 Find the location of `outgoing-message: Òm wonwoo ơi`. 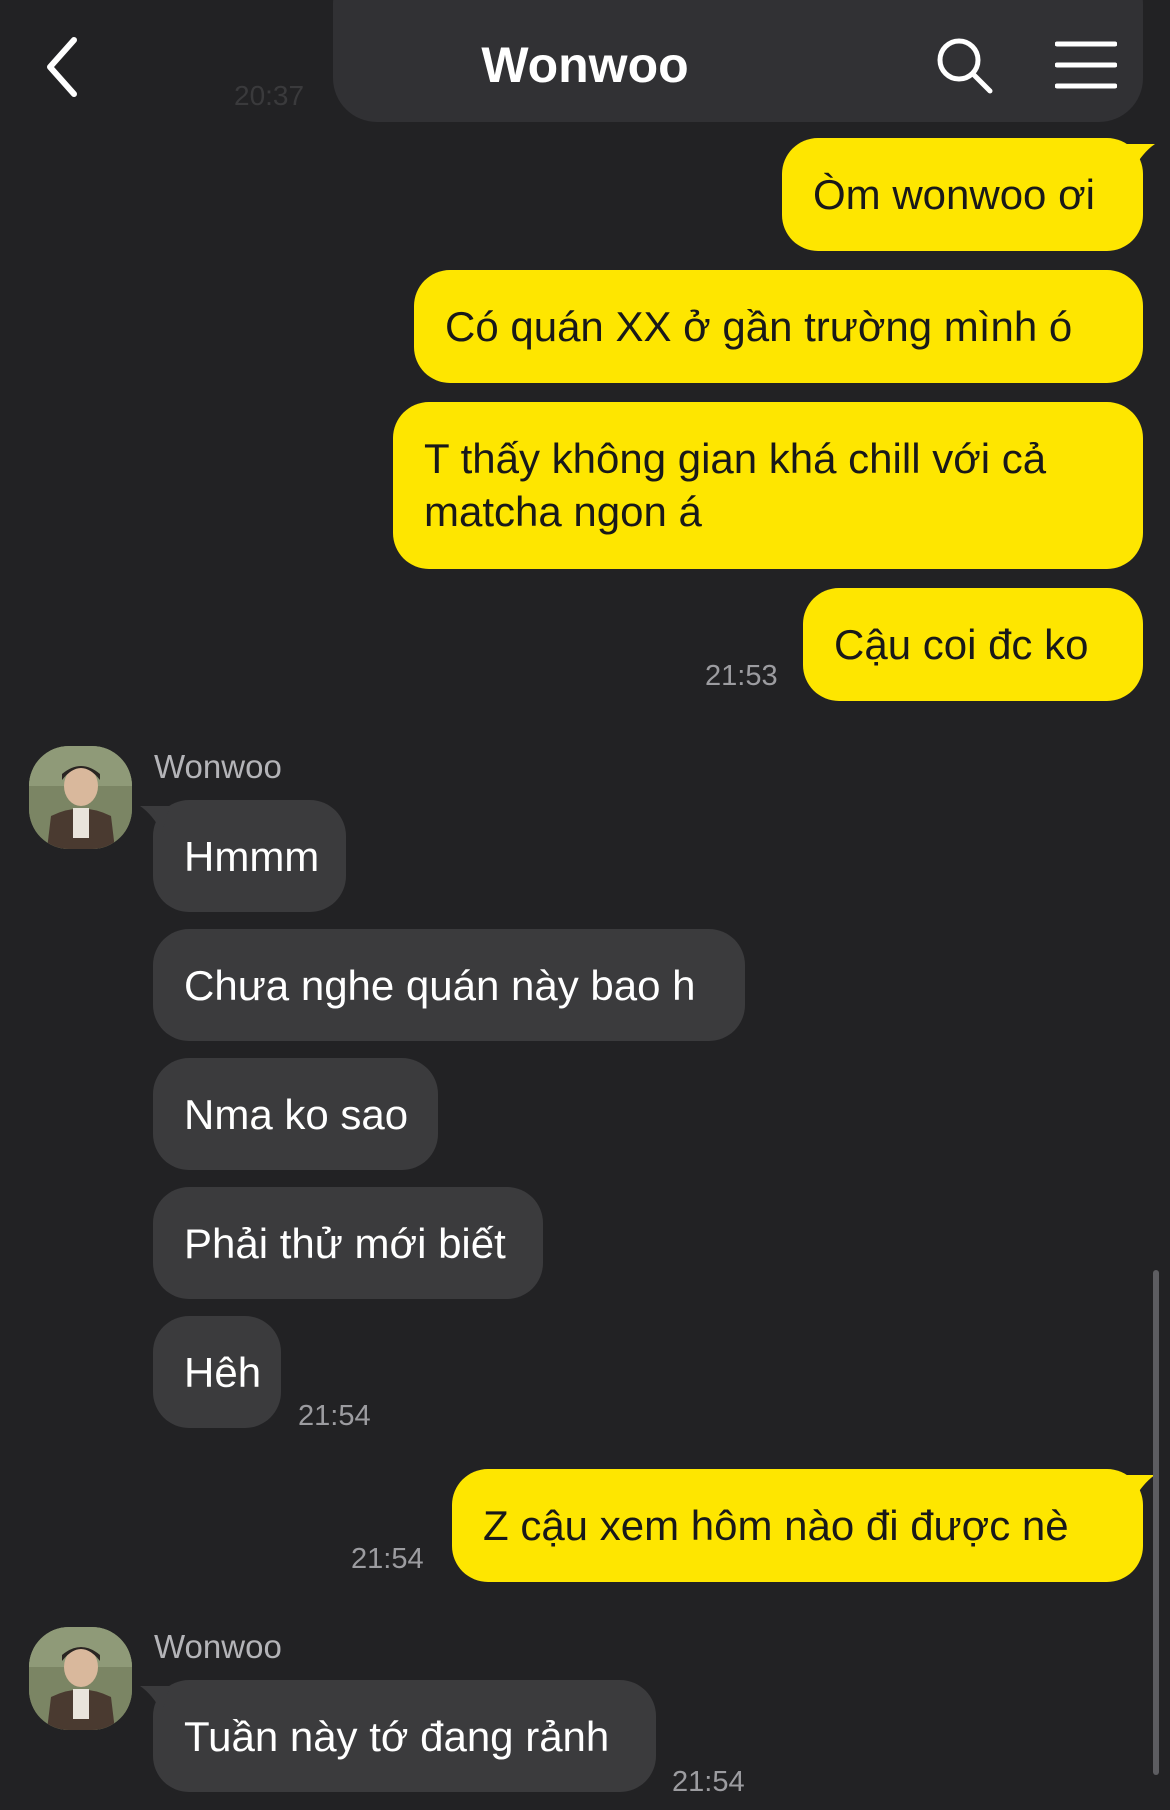

outgoing-message: Òm wonwoo ơi is located at coordinates (968, 194).